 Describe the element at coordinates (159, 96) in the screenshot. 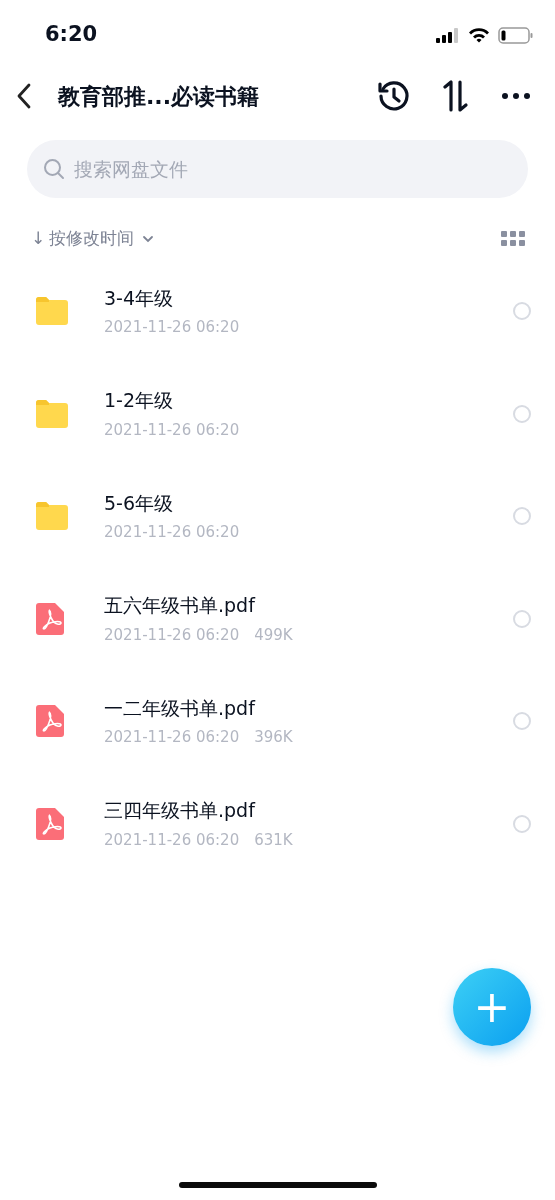

I see `folder-title: 教育部推...必读书籍` at that location.